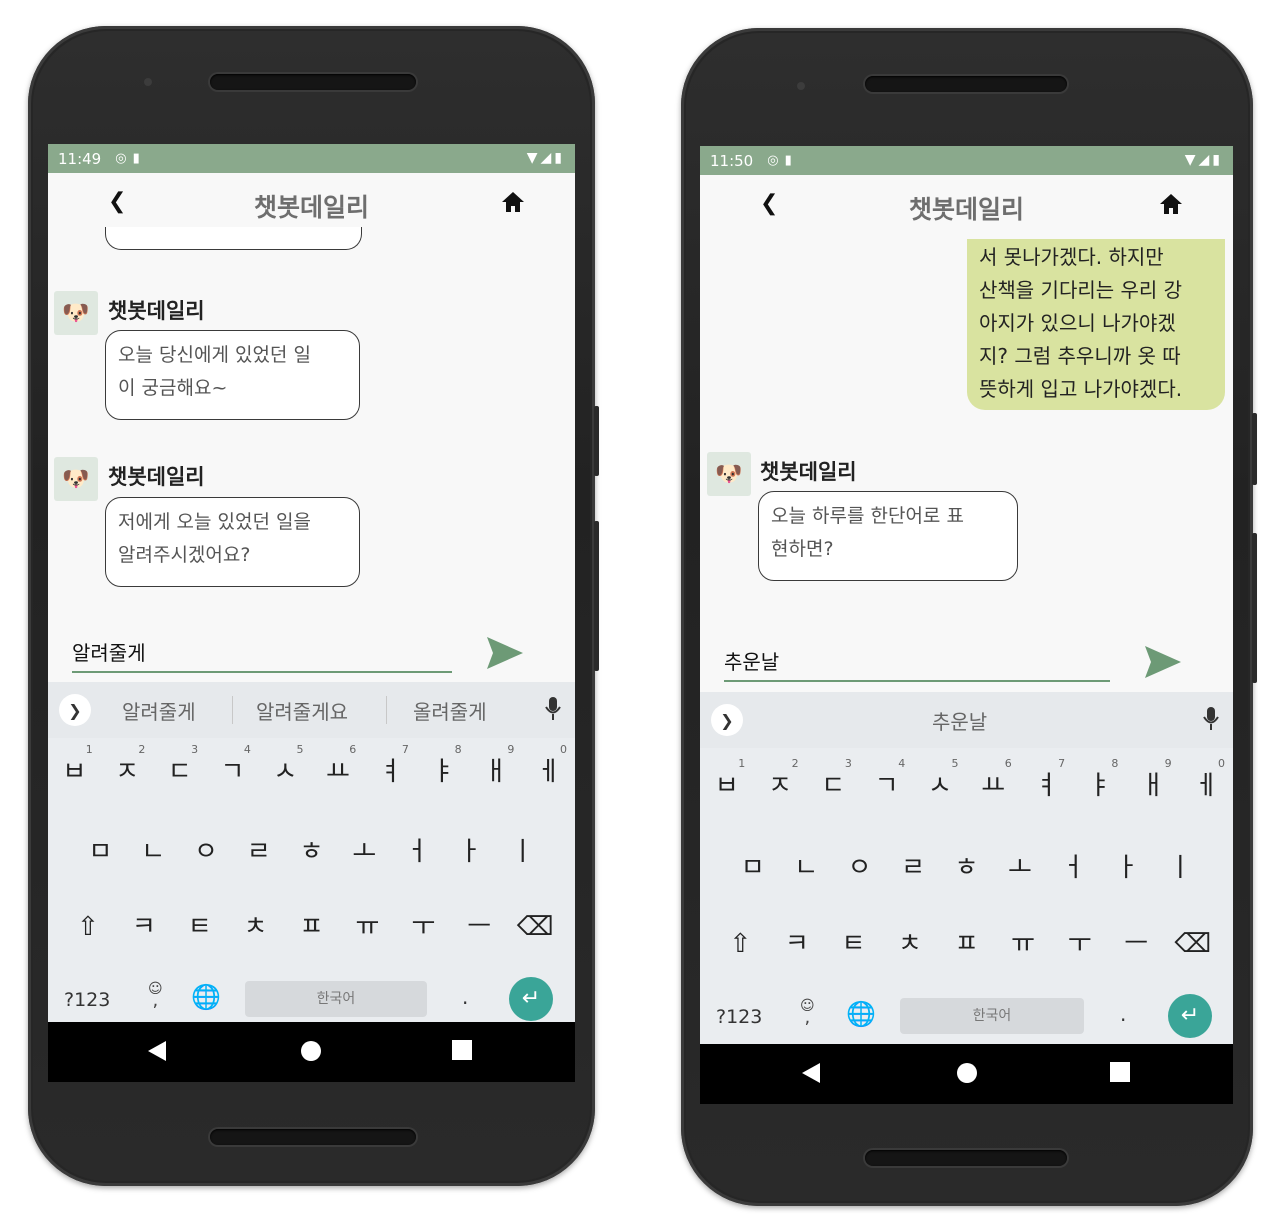 The image size is (1266, 1214). I want to click on sender-name: 챗봇데일리, so click(156, 477).